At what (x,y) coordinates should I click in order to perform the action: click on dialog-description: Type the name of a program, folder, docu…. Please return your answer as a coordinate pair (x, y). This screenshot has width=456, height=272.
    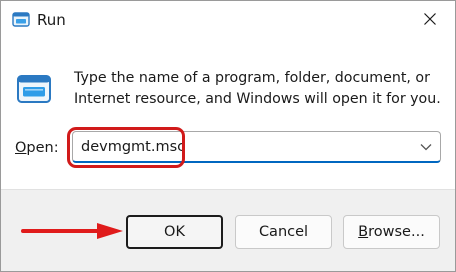
    Looking at the image, I should click on (257, 88).